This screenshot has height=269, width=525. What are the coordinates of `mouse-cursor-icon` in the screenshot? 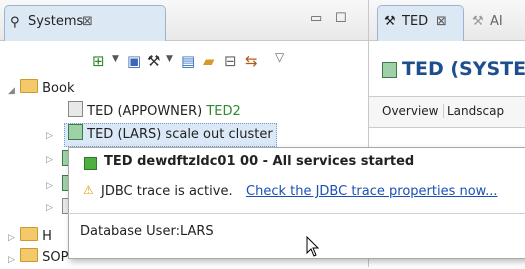 It's located at (313, 246).